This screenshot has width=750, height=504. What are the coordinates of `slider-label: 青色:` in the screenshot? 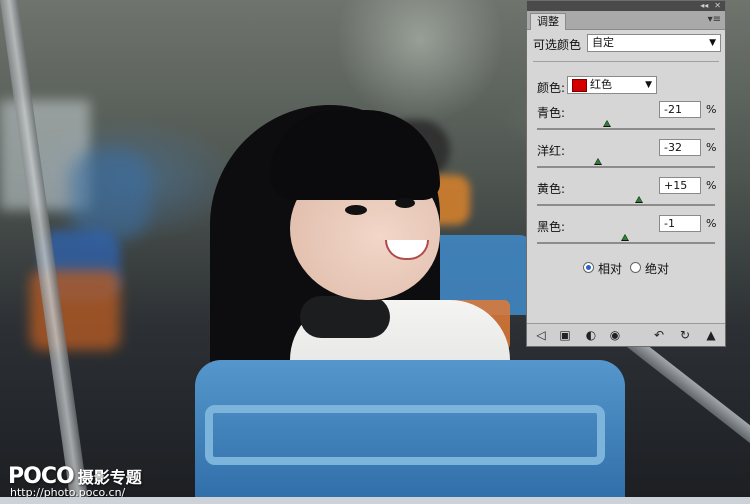 It's located at (551, 113).